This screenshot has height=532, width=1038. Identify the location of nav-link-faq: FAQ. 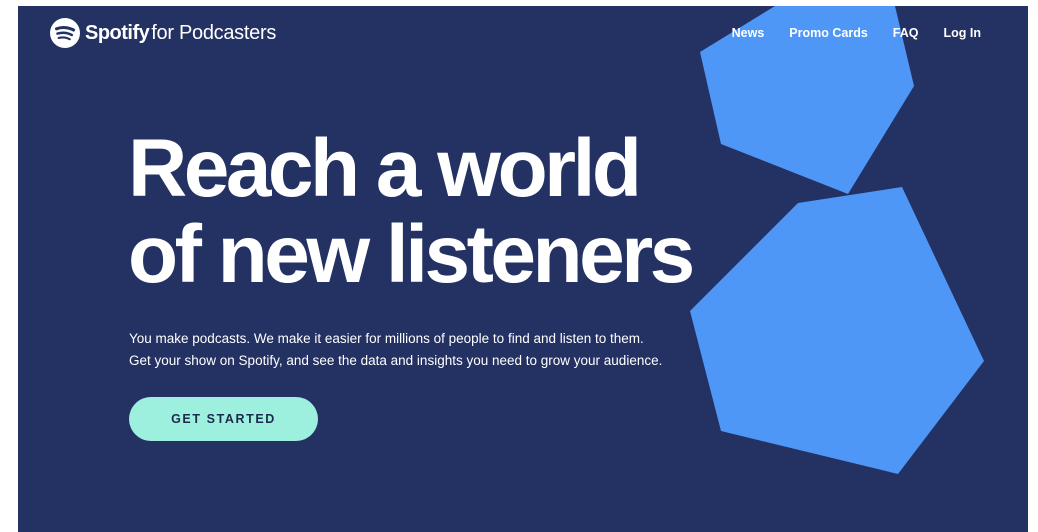
(906, 33).